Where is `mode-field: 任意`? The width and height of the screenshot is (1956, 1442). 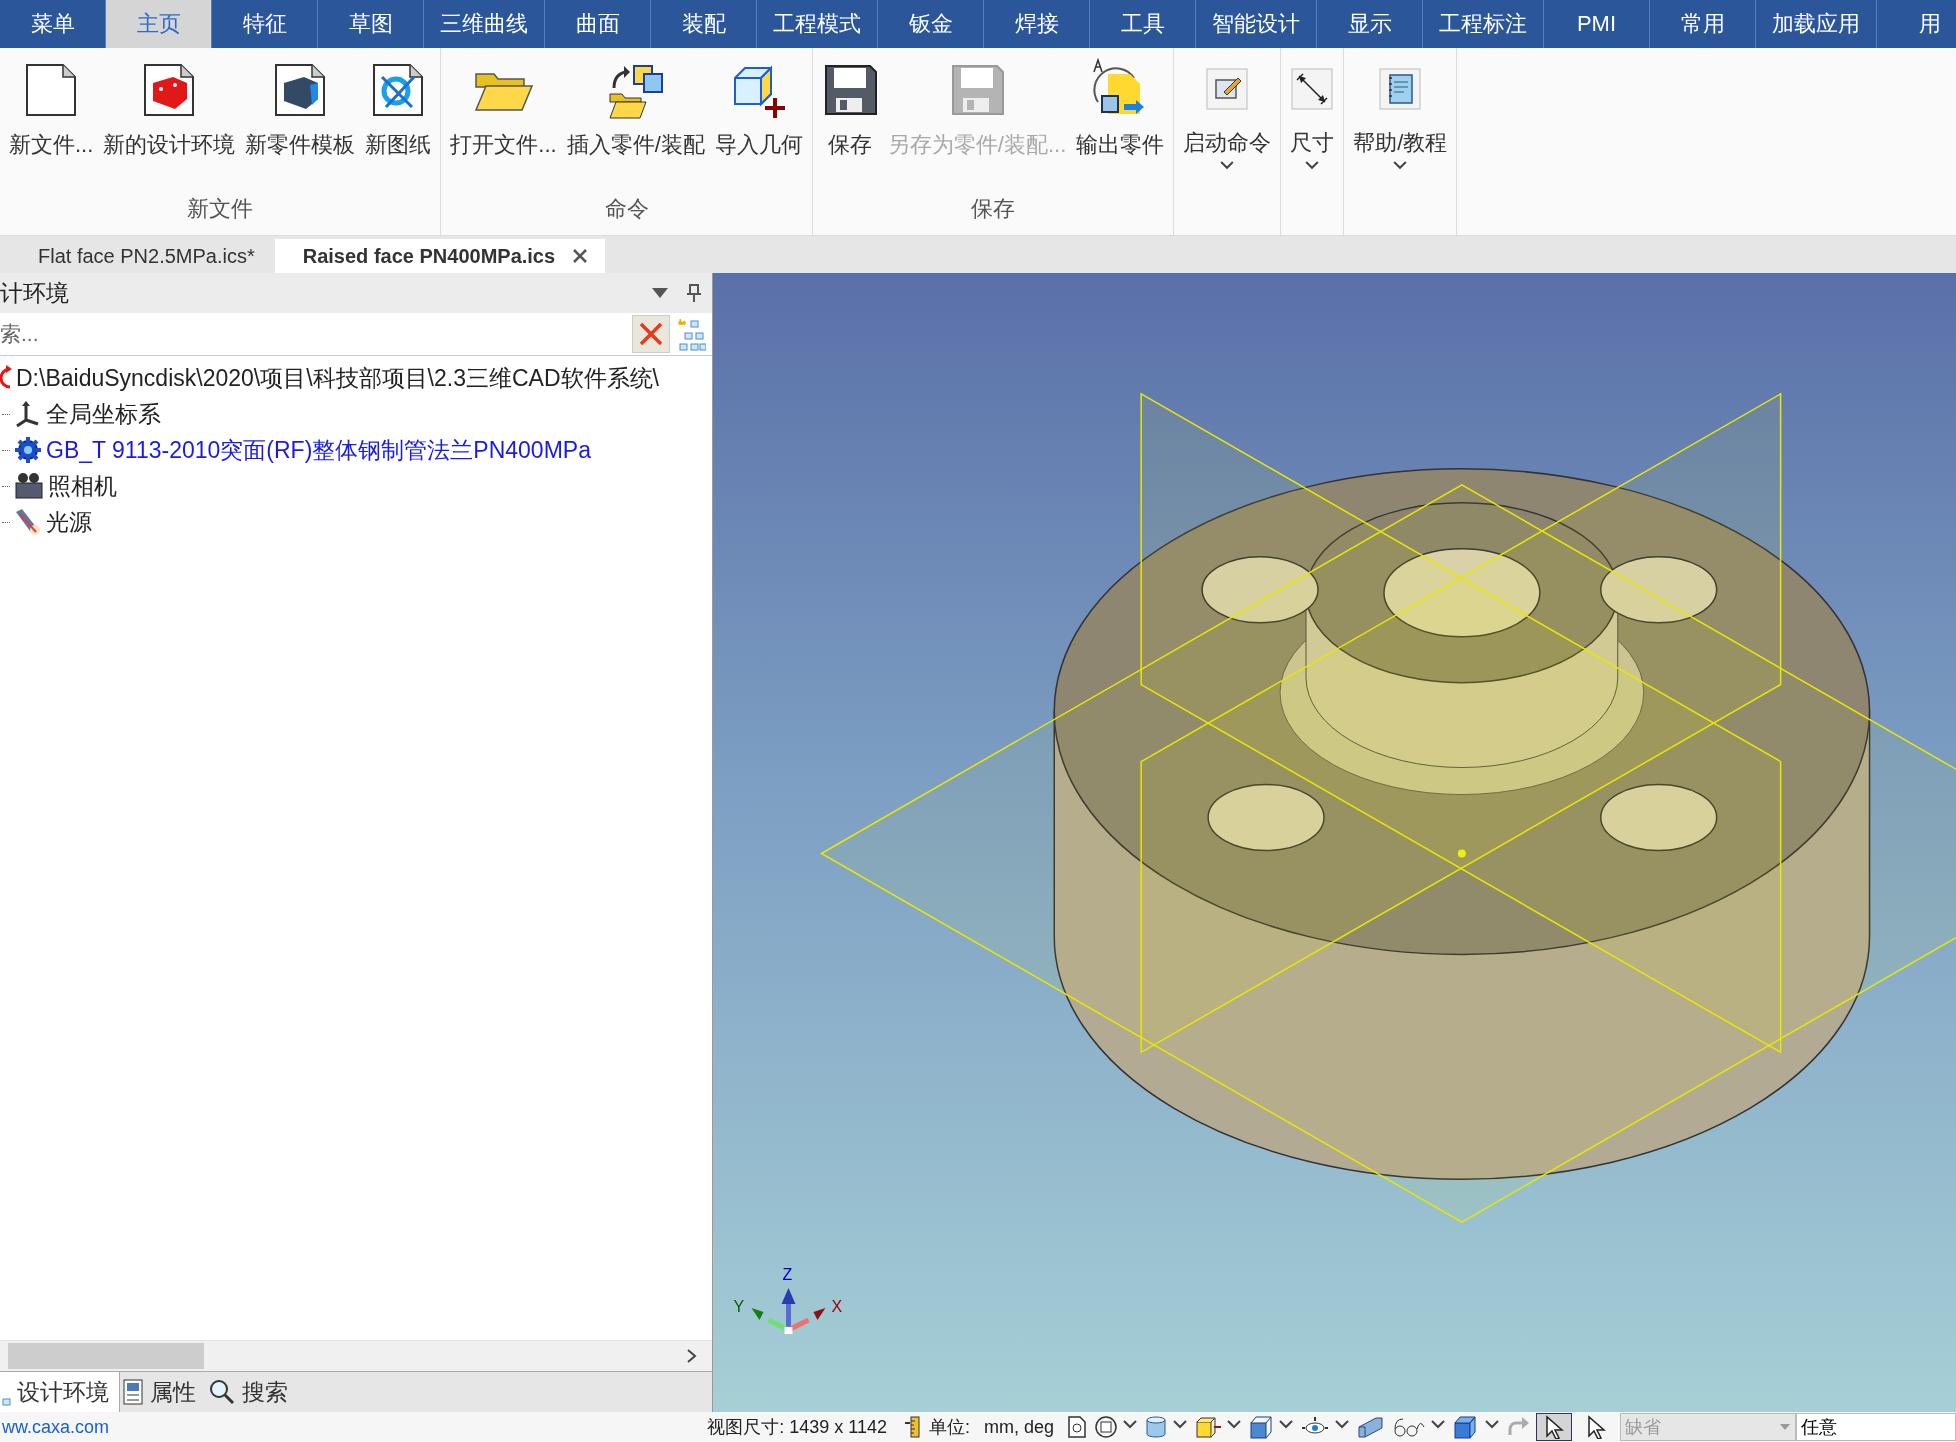
mode-field: 任意 is located at coordinates (1876, 1427).